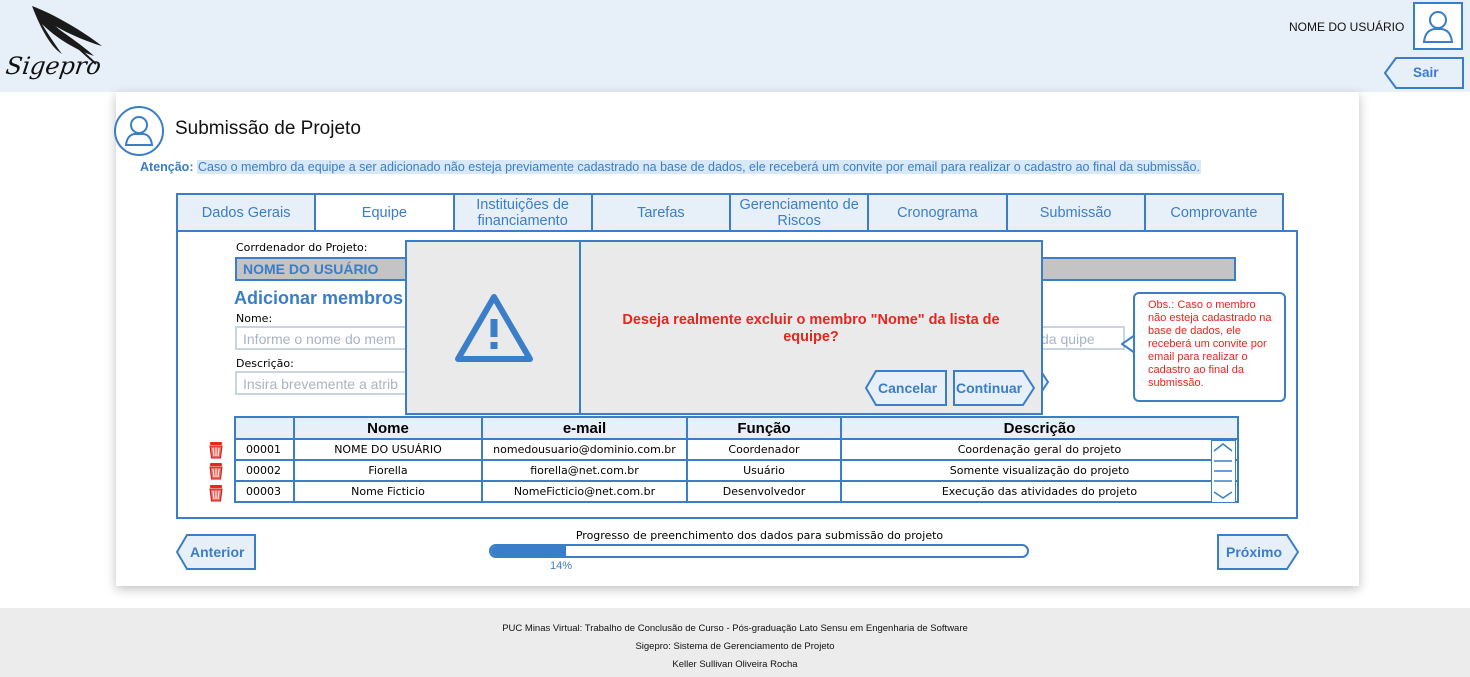 The height and width of the screenshot is (677, 1470). Describe the element at coordinates (264, 428) in the screenshot. I see `header-id` at that location.